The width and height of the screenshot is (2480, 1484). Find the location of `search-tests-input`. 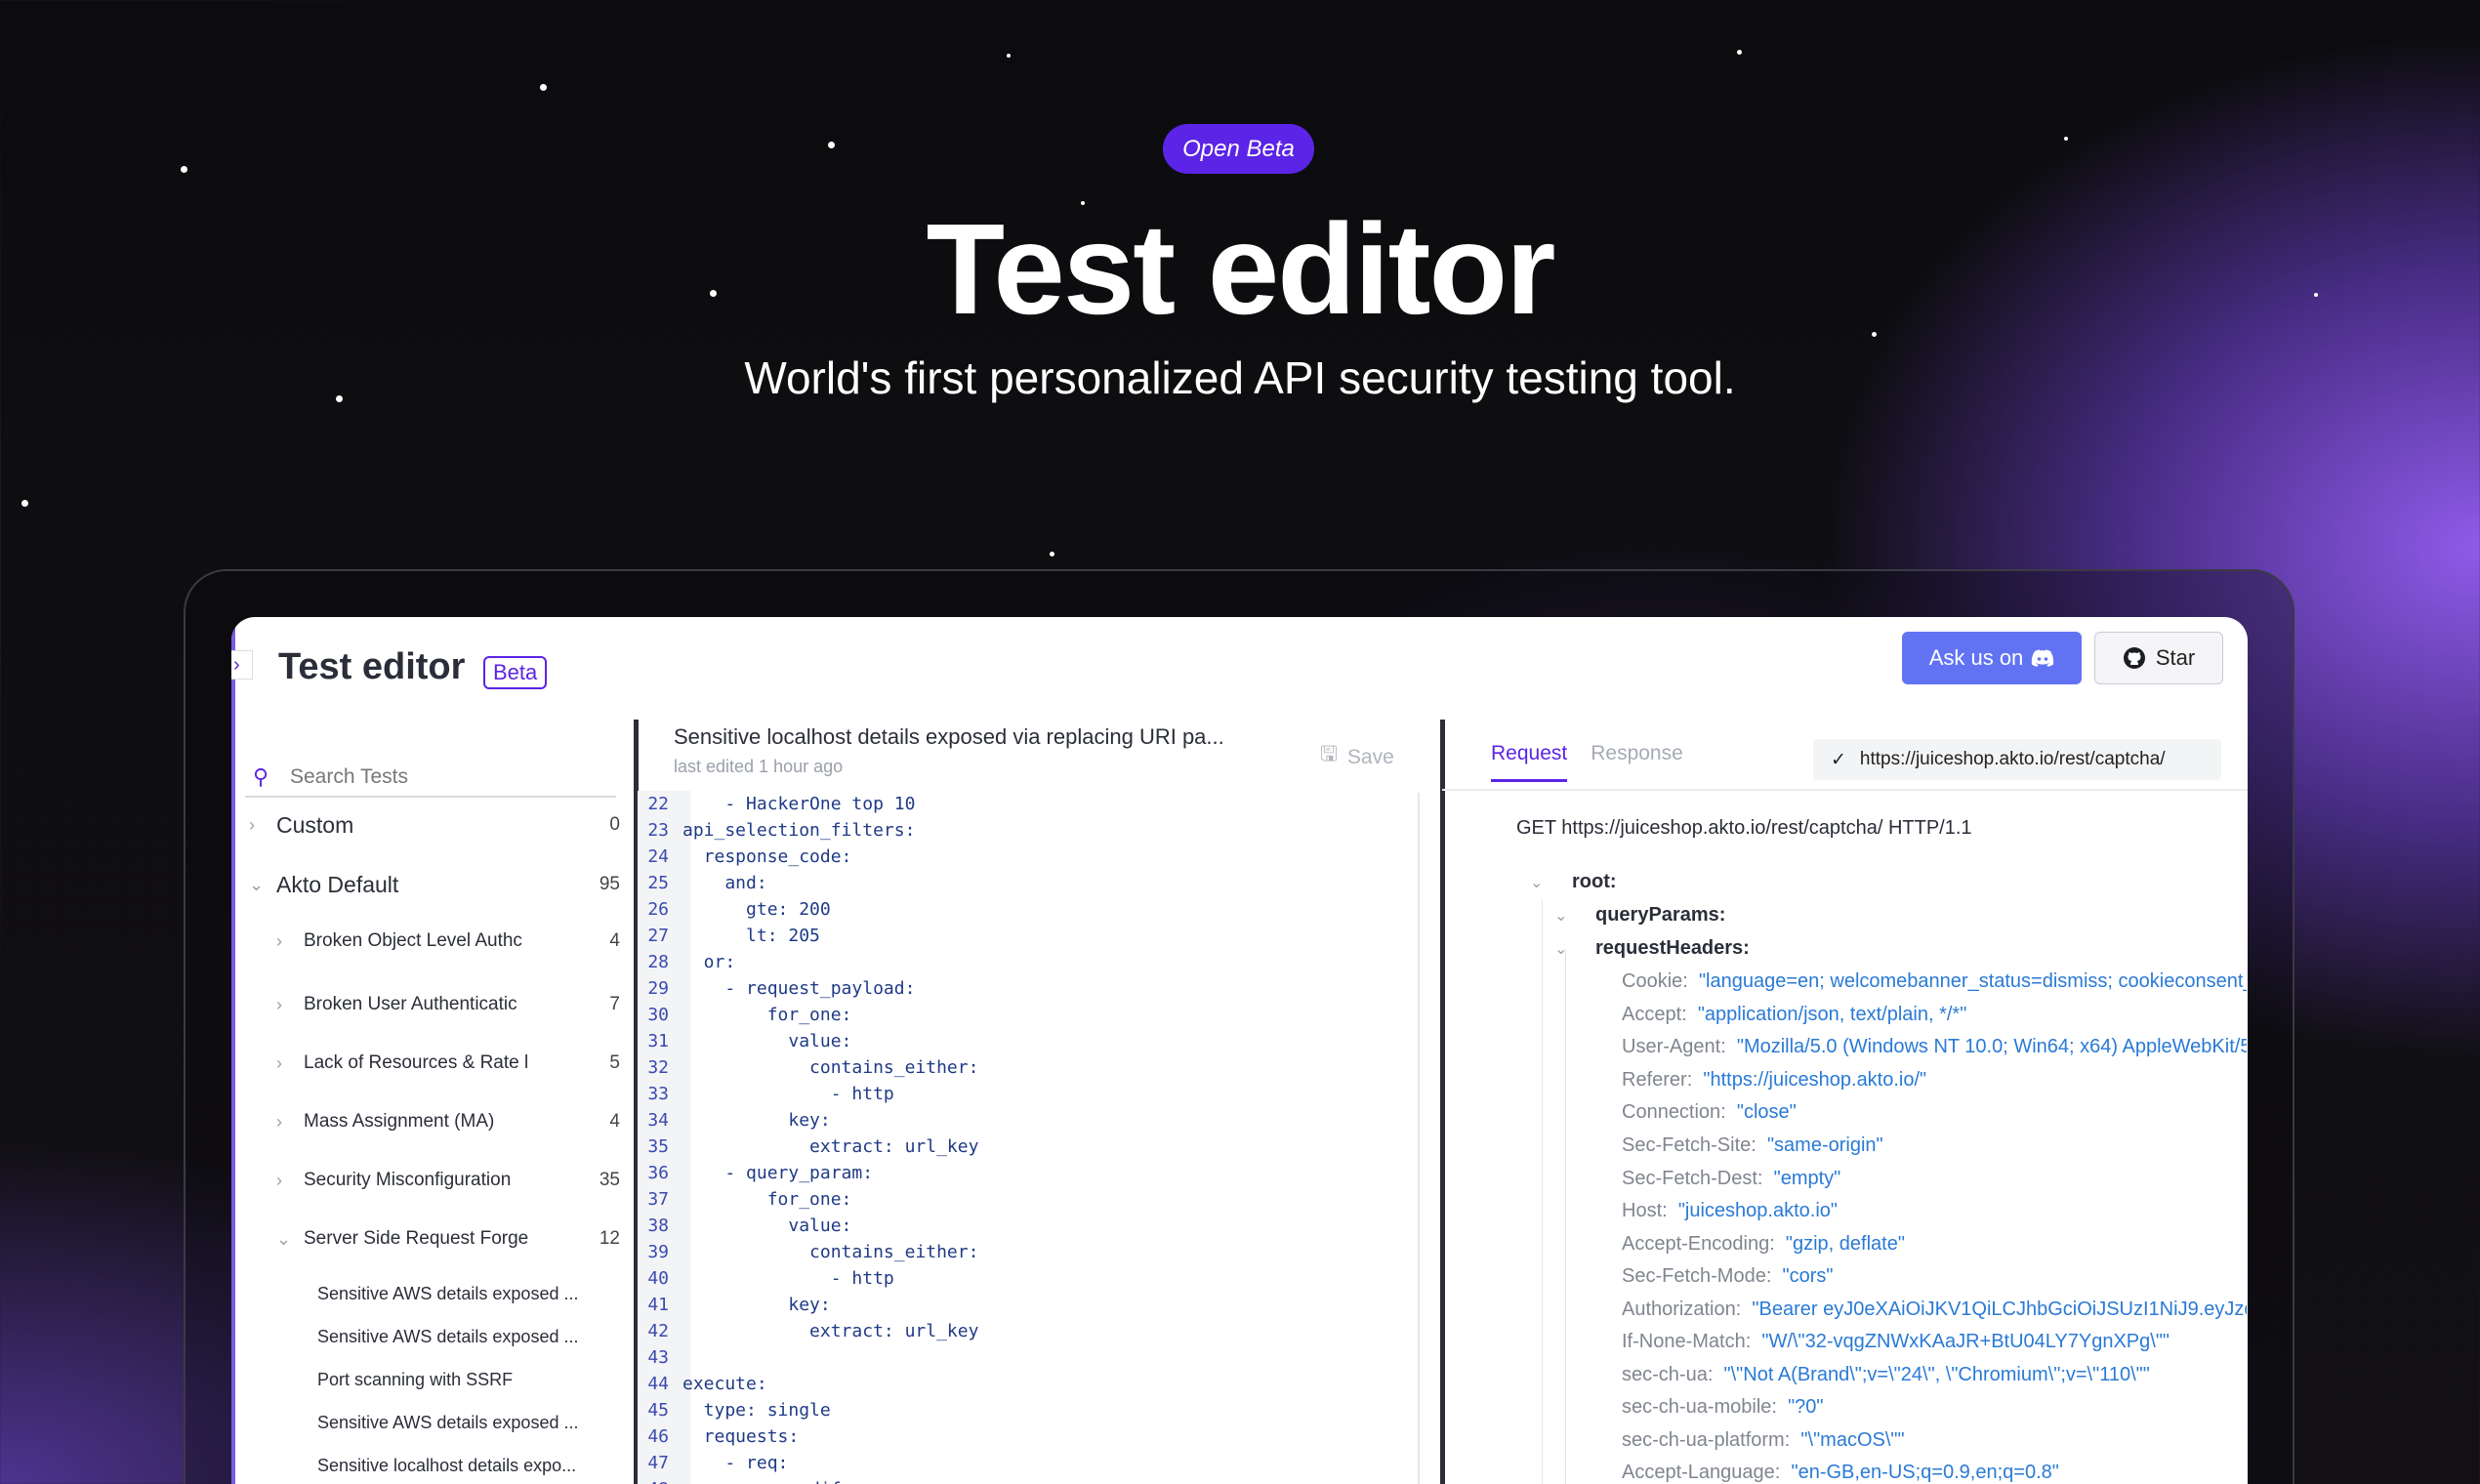

search-tests-input is located at coordinates (446, 778).